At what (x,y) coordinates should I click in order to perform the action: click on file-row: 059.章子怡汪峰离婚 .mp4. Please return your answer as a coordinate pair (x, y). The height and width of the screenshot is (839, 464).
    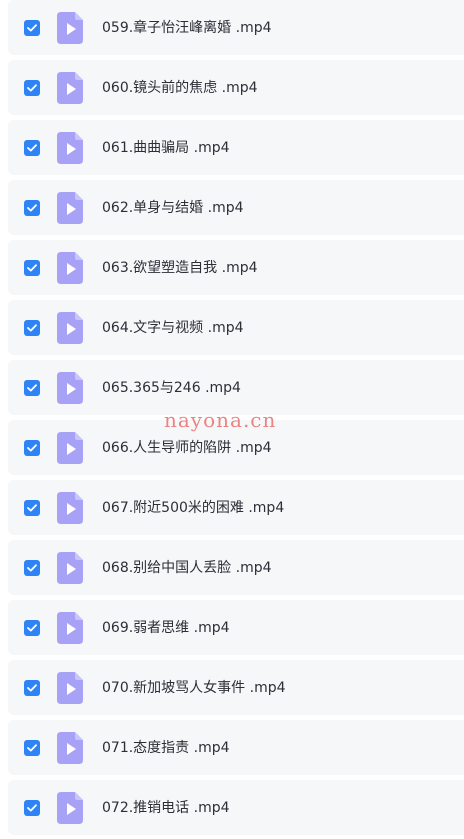
    Looking at the image, I should click on (236, 27).